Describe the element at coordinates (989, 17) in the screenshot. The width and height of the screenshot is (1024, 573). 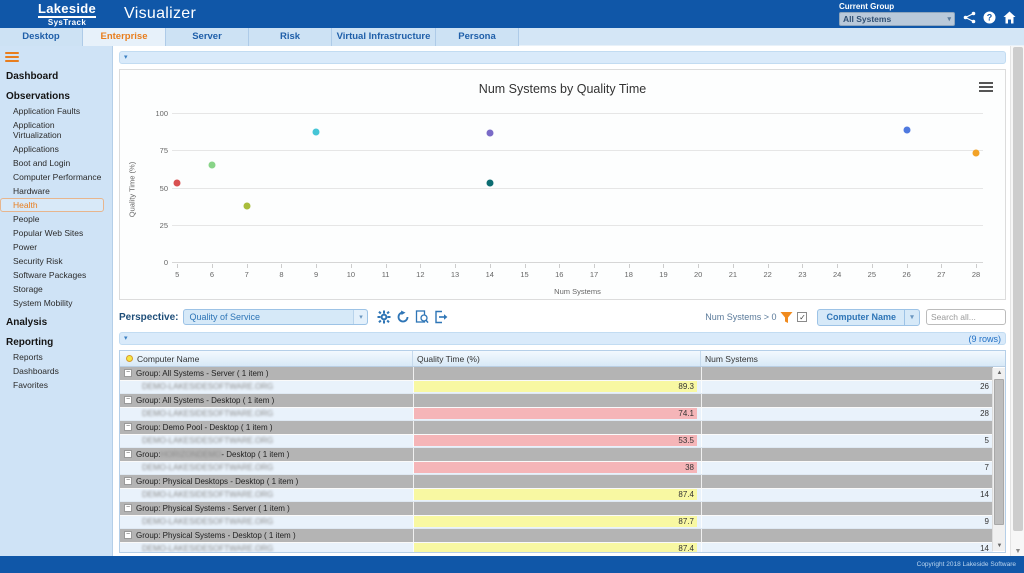
I see `help-icon: ?` at that location.